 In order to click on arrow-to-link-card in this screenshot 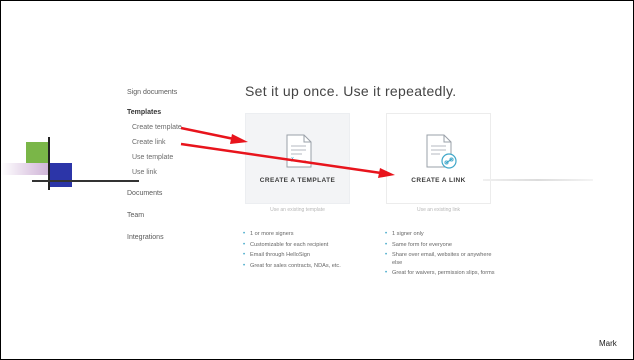, I will do `click(287, 160)`.